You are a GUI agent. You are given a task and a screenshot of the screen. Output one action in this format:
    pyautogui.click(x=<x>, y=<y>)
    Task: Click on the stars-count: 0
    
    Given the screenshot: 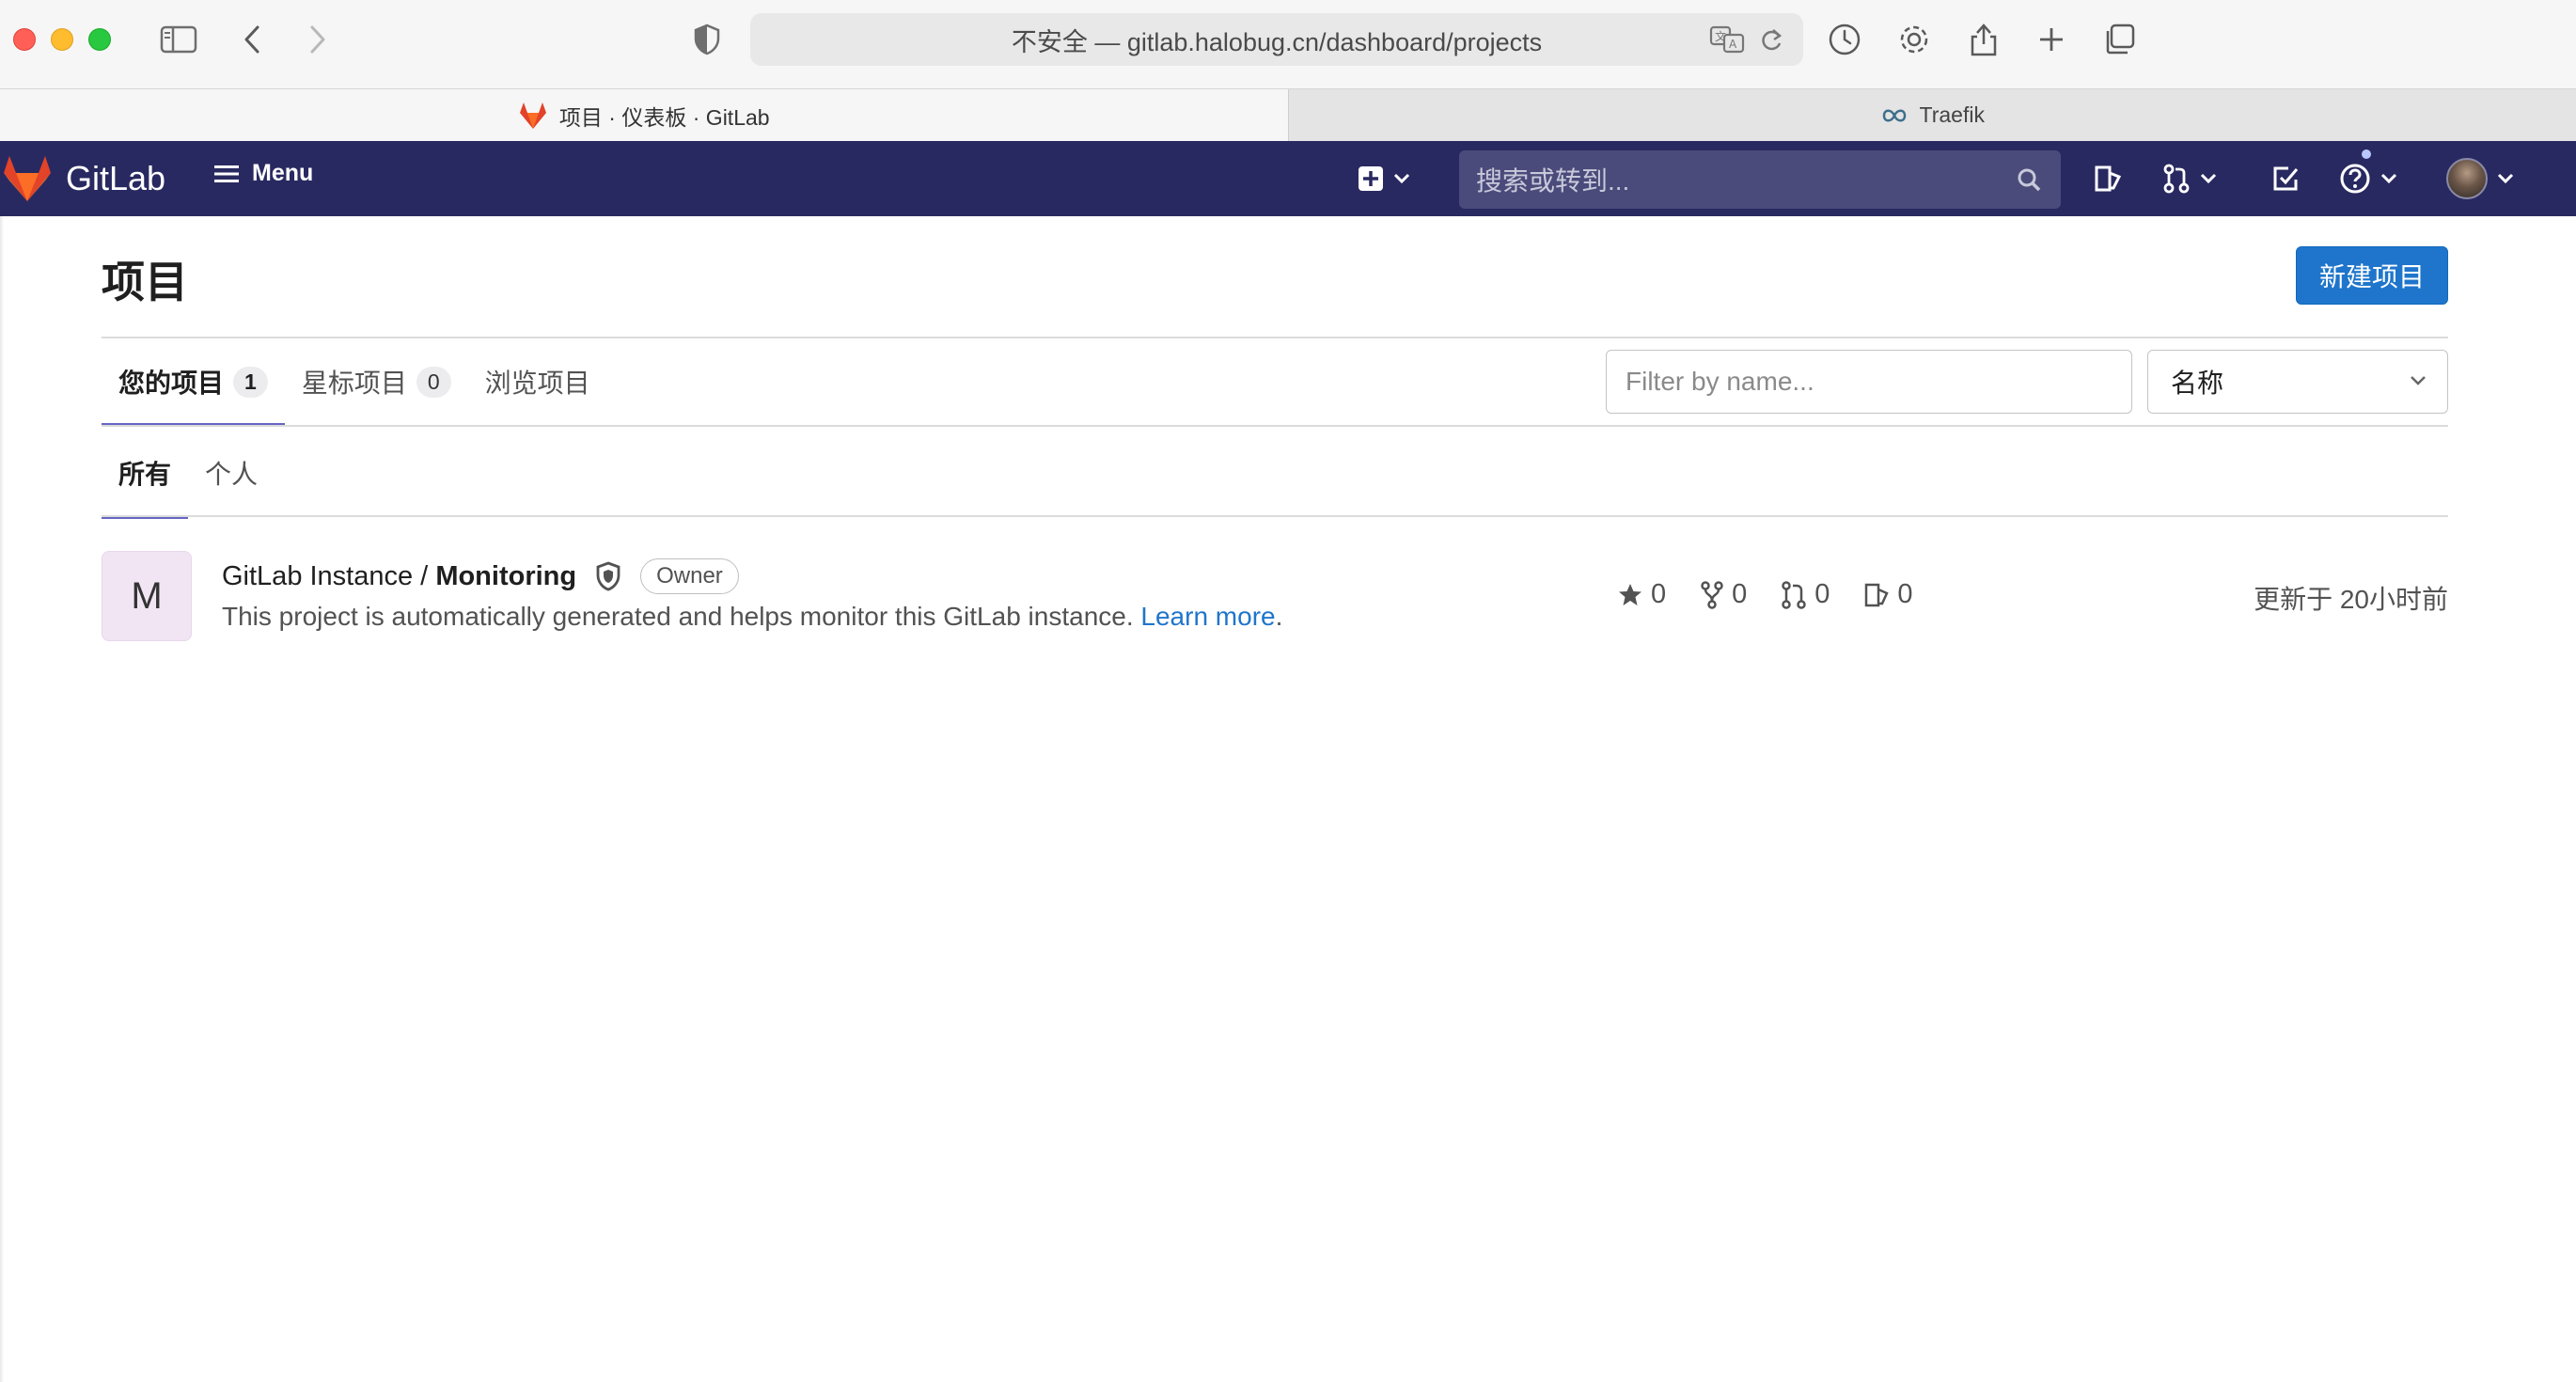 What is the action you would take?
    pyautogui.click(x=1659, y=594)
    